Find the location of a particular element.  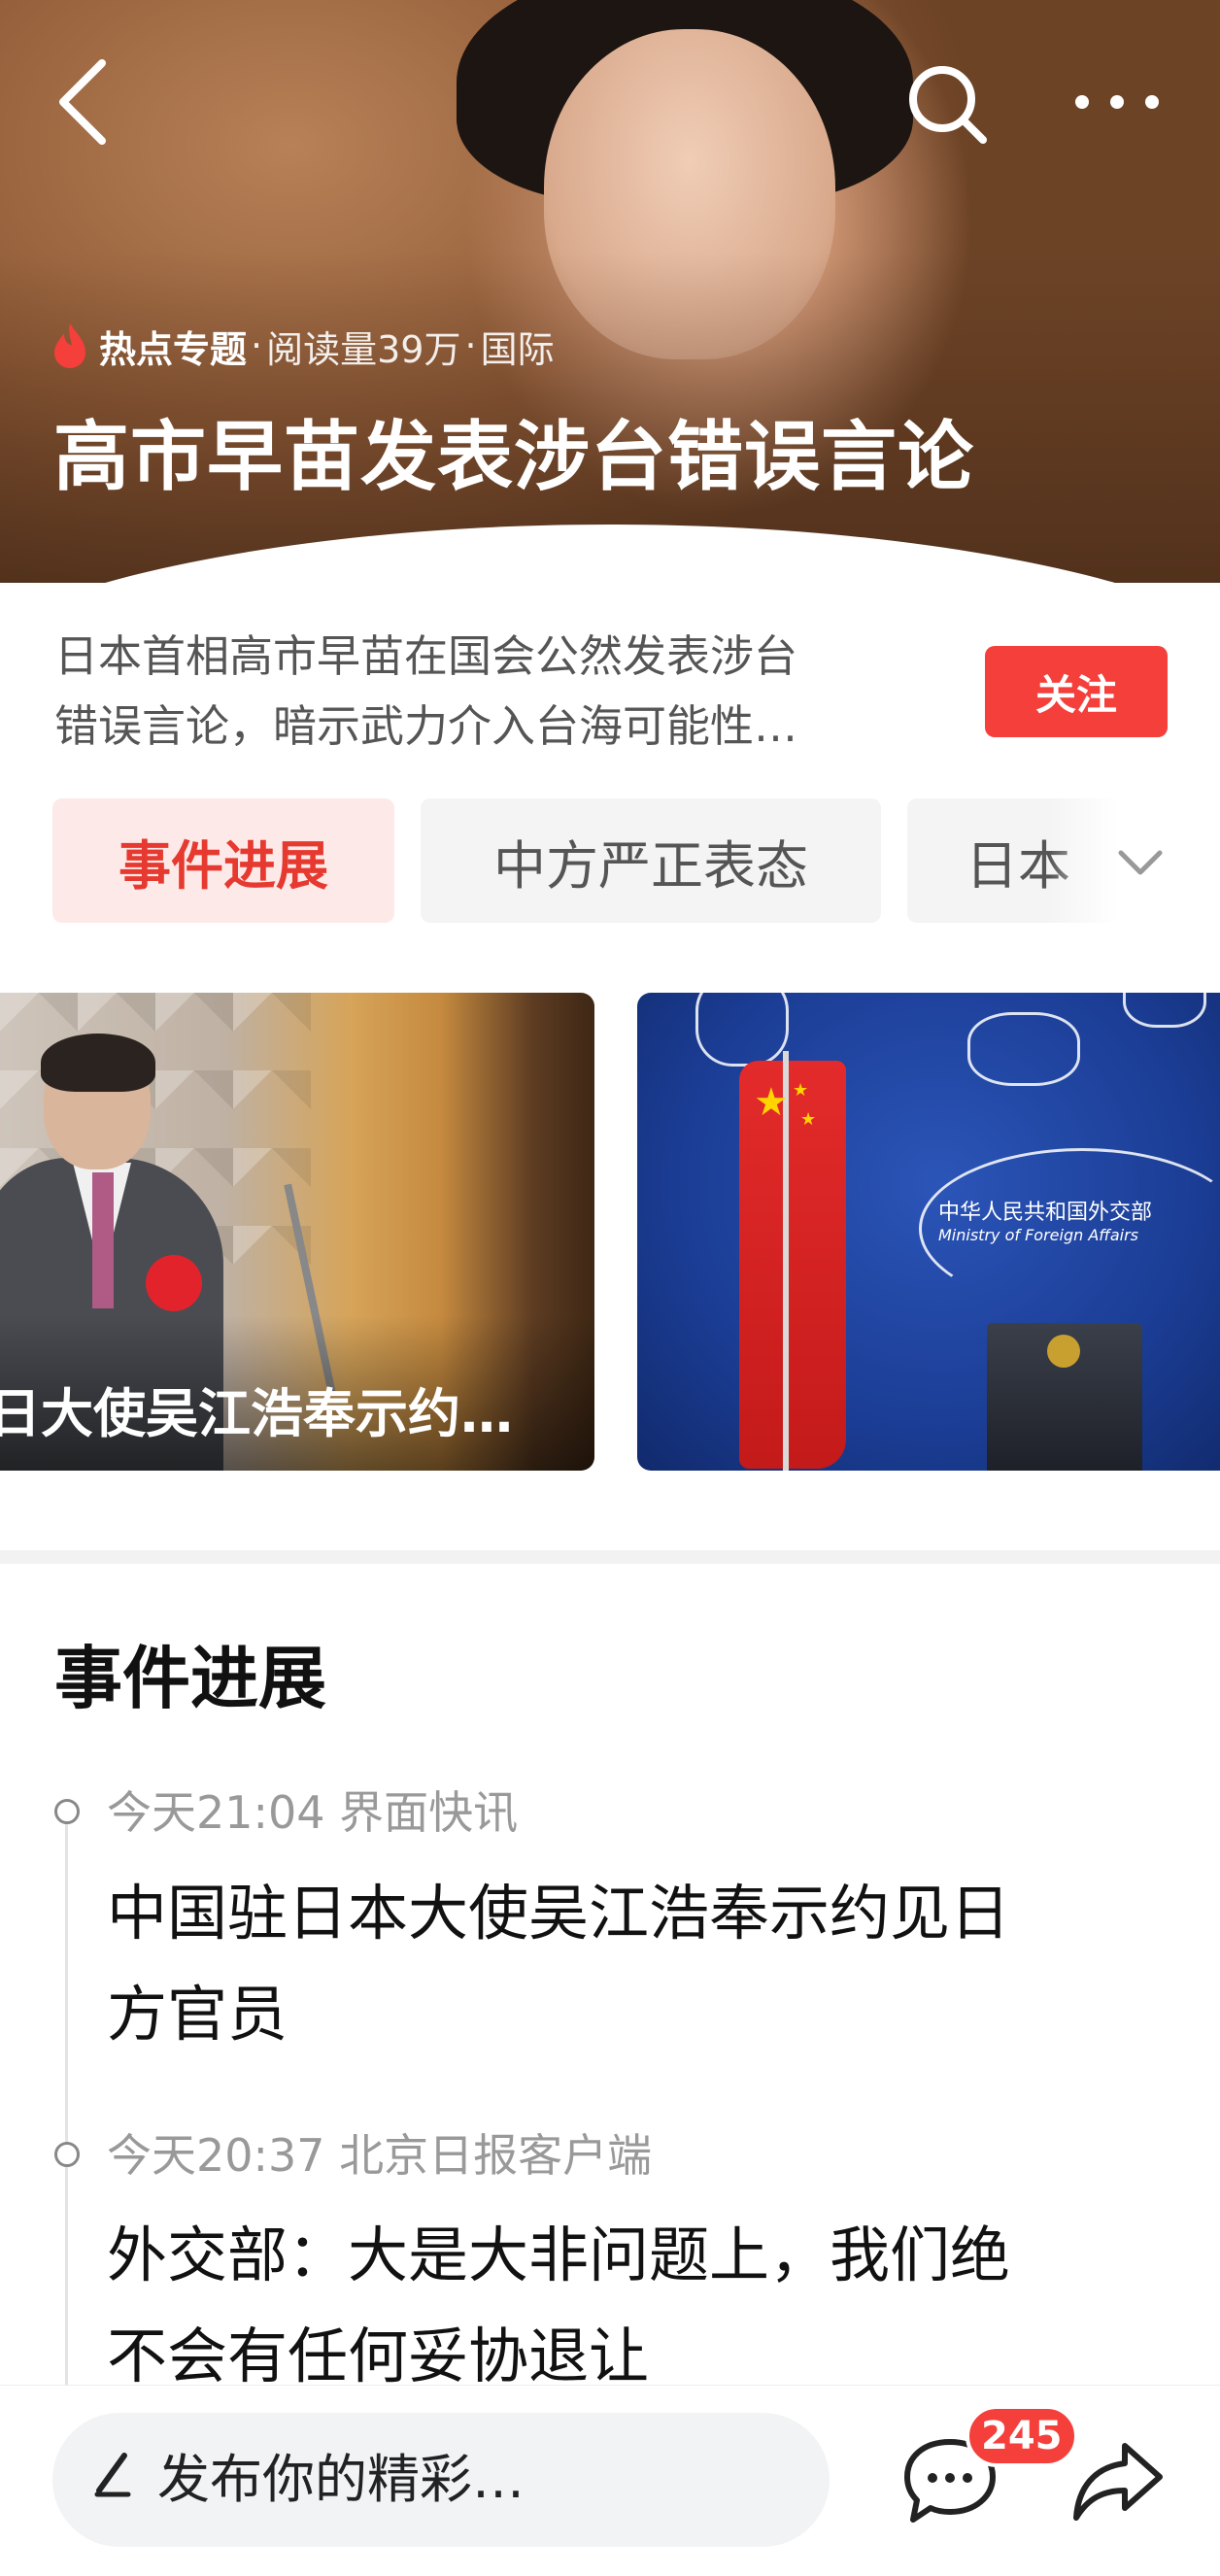

timeline-line is located at coordinates (66, 2104).